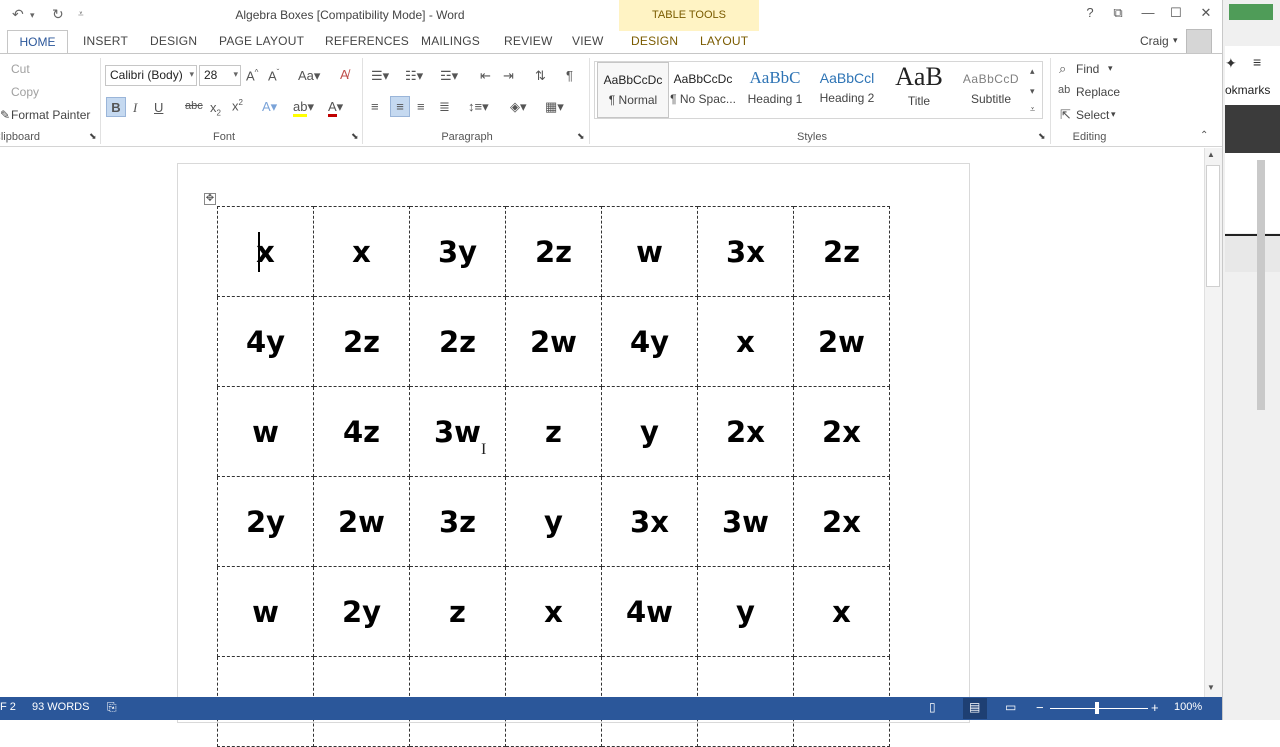 The width and height of the screenshot is (1280, 747). Describe the element at coordinates (25, 92) in the screenshot. I see `copy-button: Copy` at that location.